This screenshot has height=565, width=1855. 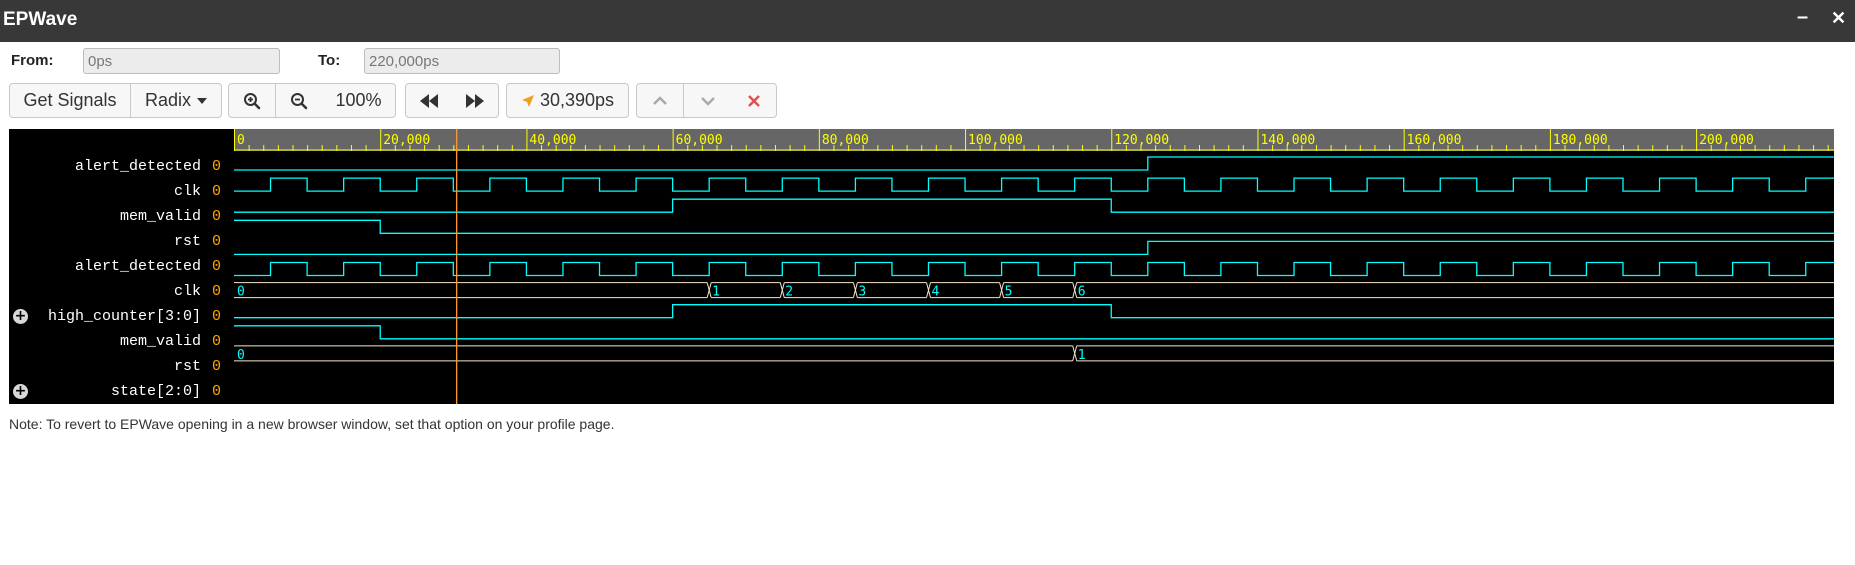 What do you see at coordinates (1082, 292) in the screenshot?
I see `bus-value: 6` at bounding box center [1082, 292].